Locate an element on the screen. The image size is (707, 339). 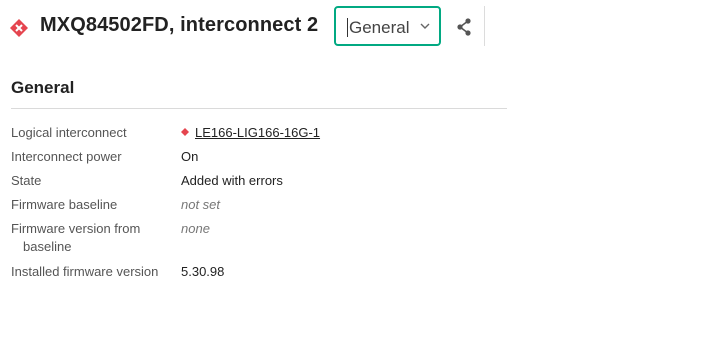
view-select-dropdown: General is located at coordinates (387, 26).